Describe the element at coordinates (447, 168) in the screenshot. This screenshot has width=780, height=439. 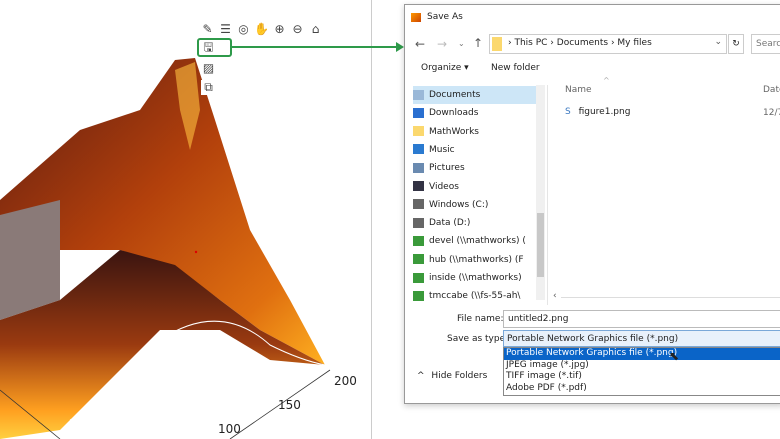
I see `nav-item-label: Pictures` at that location.